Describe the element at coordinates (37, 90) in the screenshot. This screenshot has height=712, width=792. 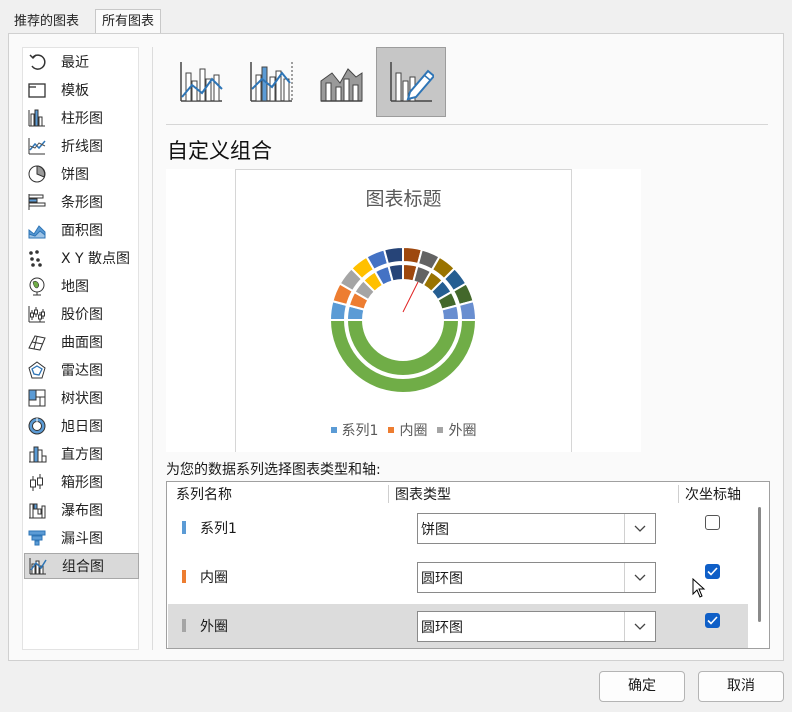
I see `template-icon` at that location.